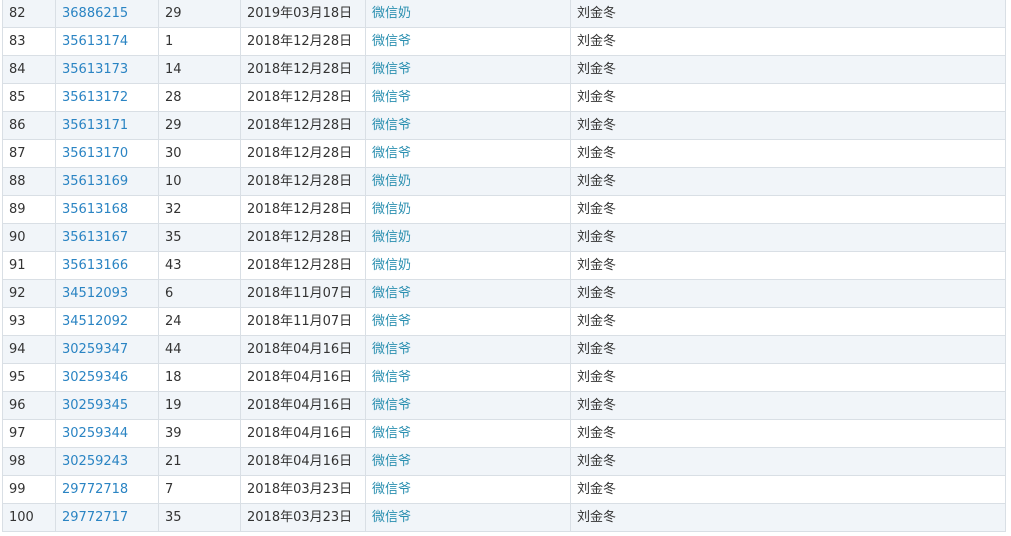 The image size is (1011, 536). What do you see at coordinates (95, 209) in the screenshot?
I see `record-id-link: 35613168` at bounding box center [95, 209].